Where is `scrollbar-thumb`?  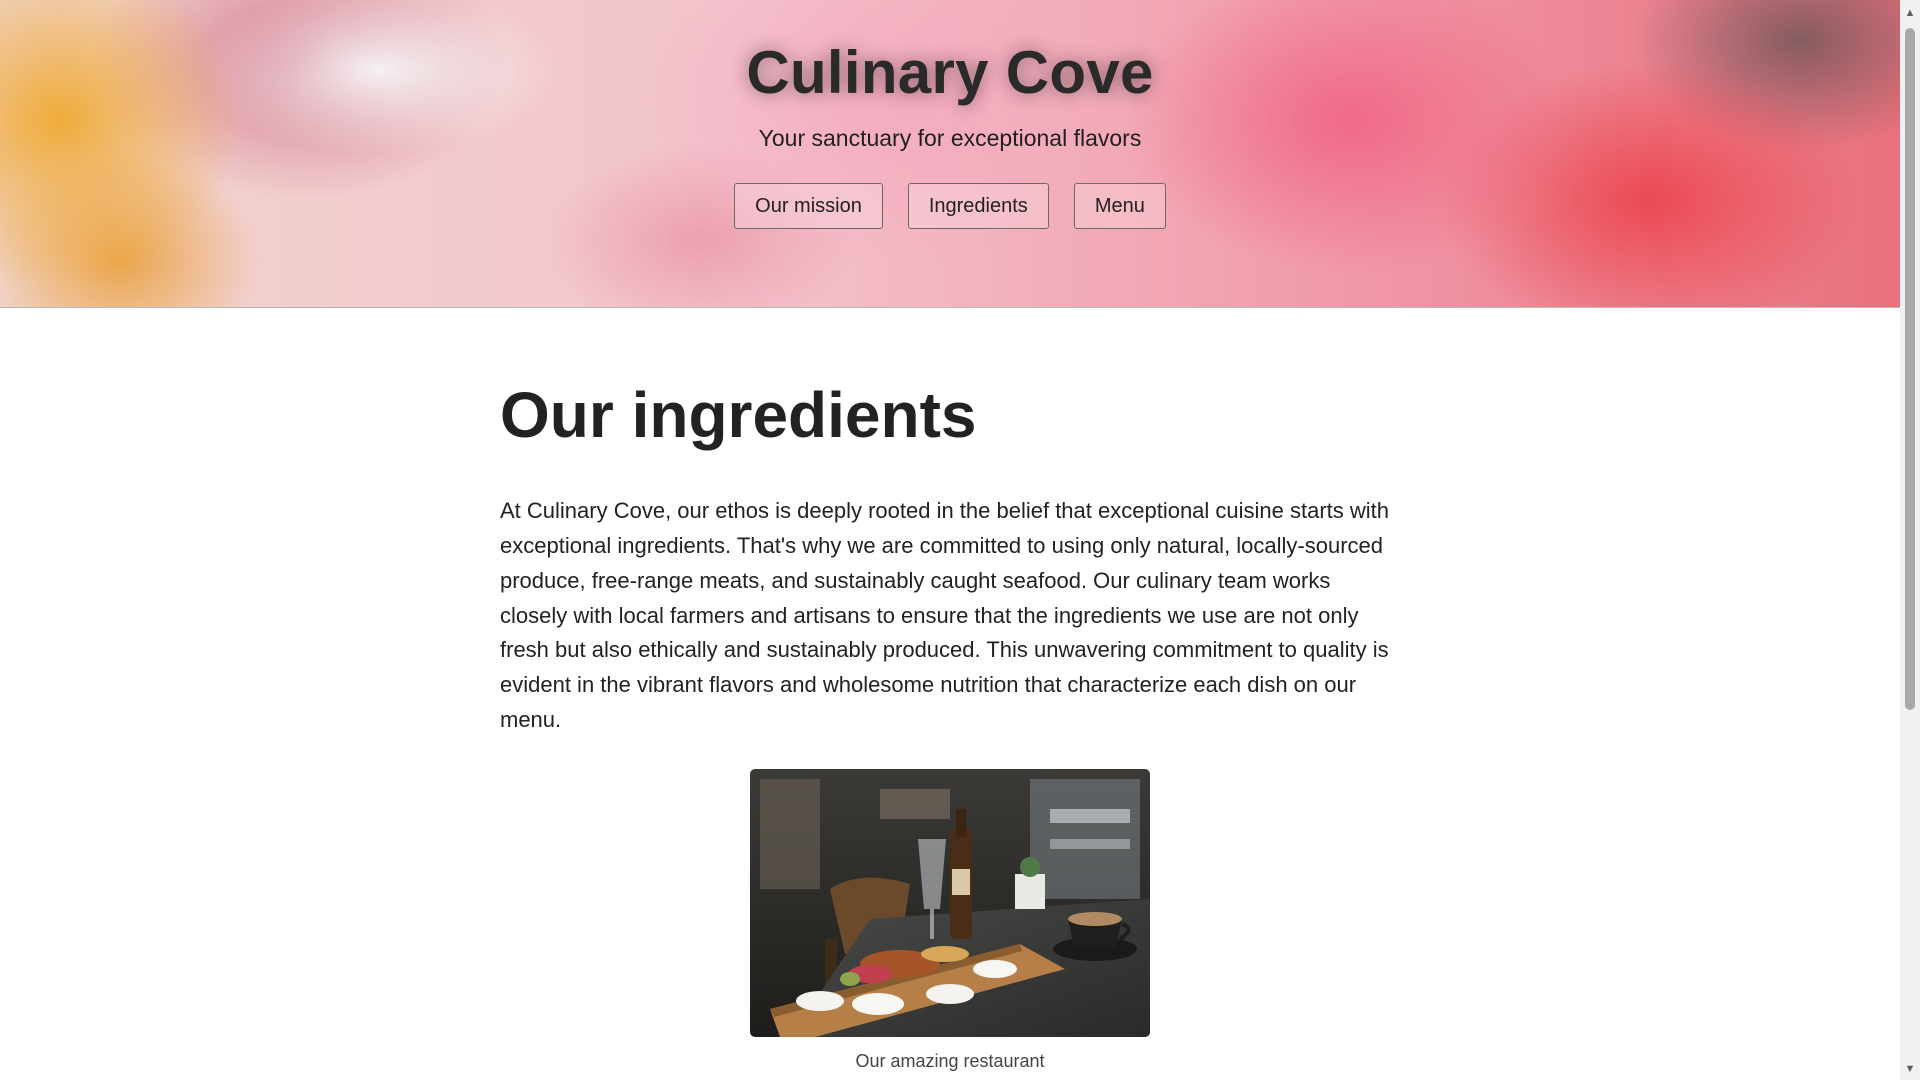 scrollbar-thumb is located at coordinates (1910, 369).